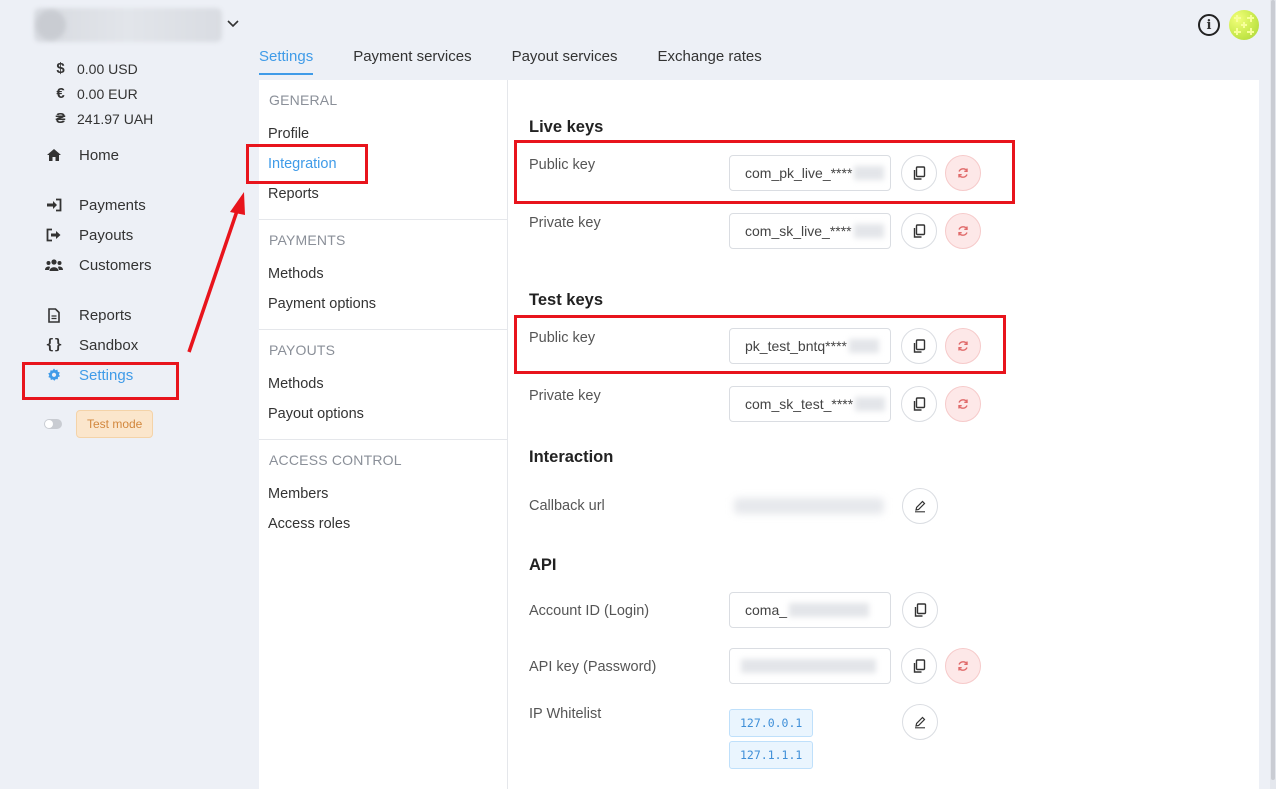  Describe the element at coordinates (771, 723) in the screenshot. I see `ip-whitelist-tag: 127.0.0.1` at that location.